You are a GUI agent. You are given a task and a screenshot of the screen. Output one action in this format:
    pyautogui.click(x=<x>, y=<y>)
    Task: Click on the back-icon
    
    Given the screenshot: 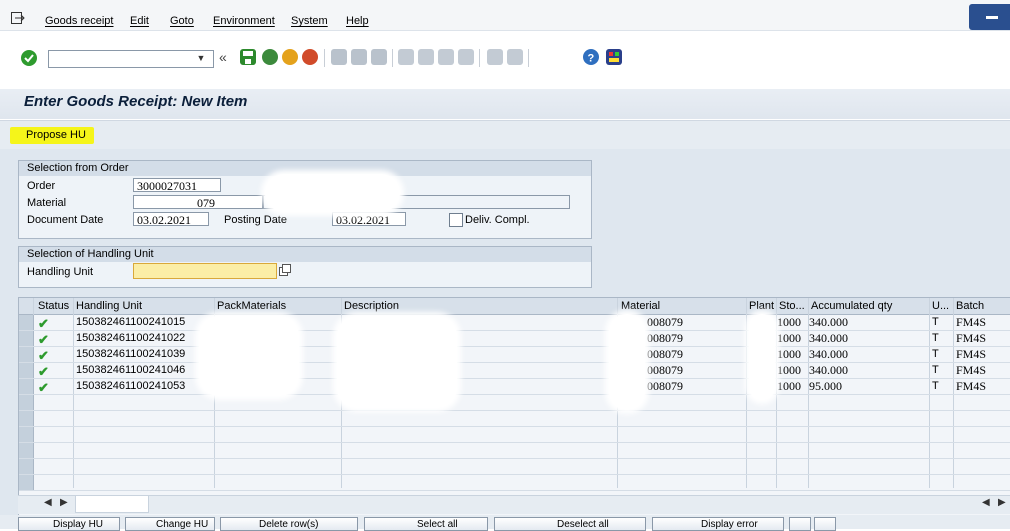 What is the action you would take?
    pyautogui.click(x=270, y=57)
    